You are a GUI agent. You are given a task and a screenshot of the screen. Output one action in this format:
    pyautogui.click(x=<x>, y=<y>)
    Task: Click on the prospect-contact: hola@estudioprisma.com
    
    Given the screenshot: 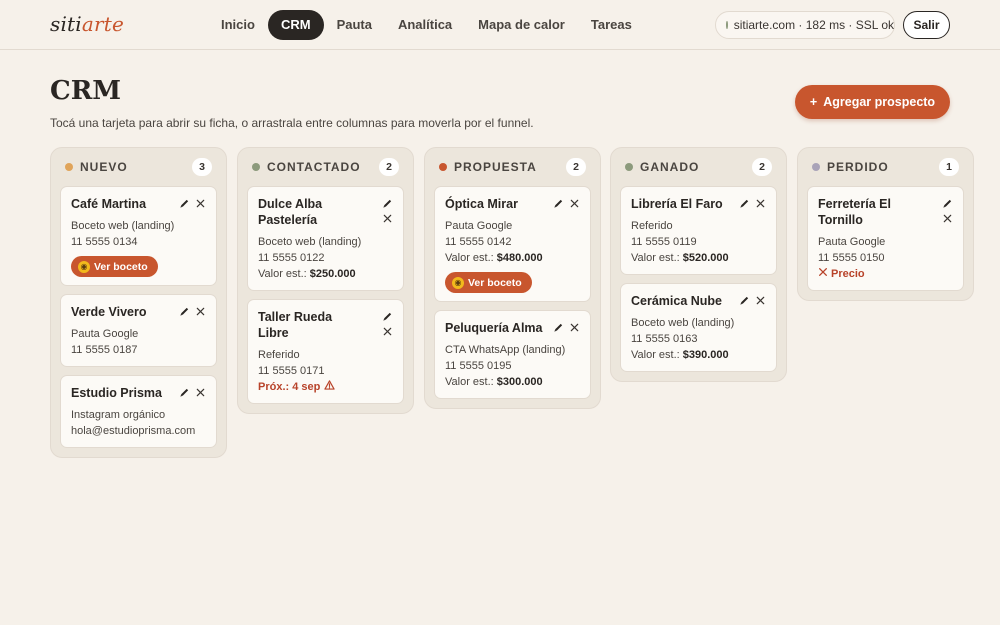 What is the action you would take?
    pyautogui.click(x=133, y=431)
    